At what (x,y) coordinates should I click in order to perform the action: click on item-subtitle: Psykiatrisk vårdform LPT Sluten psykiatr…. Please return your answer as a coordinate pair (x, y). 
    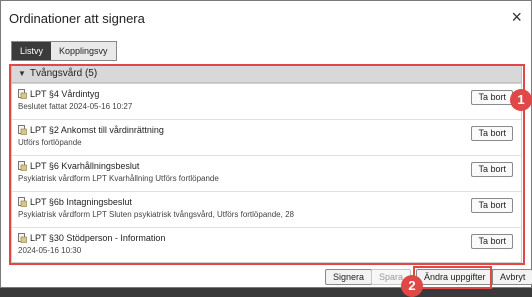
    Looking at the image, I should click on (156, 214).